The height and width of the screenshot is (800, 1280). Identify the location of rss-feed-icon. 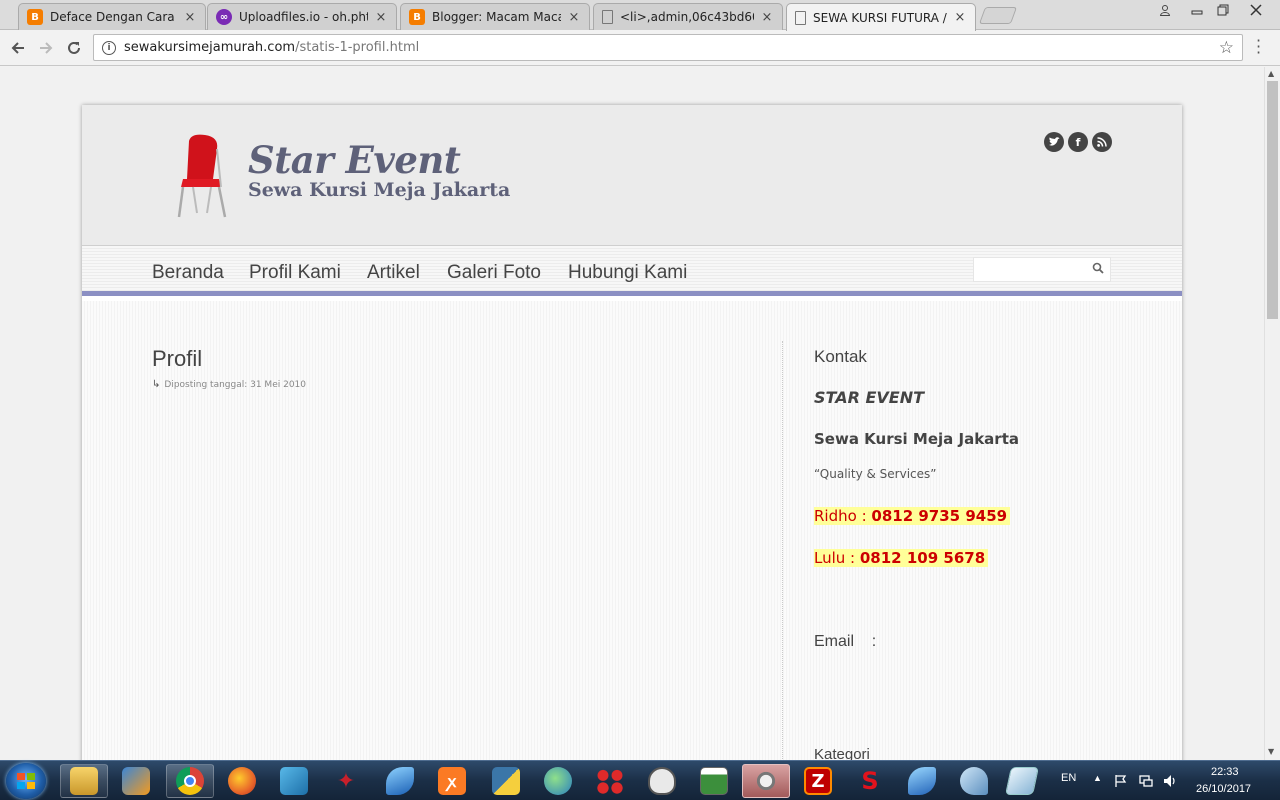
(1102, 142).